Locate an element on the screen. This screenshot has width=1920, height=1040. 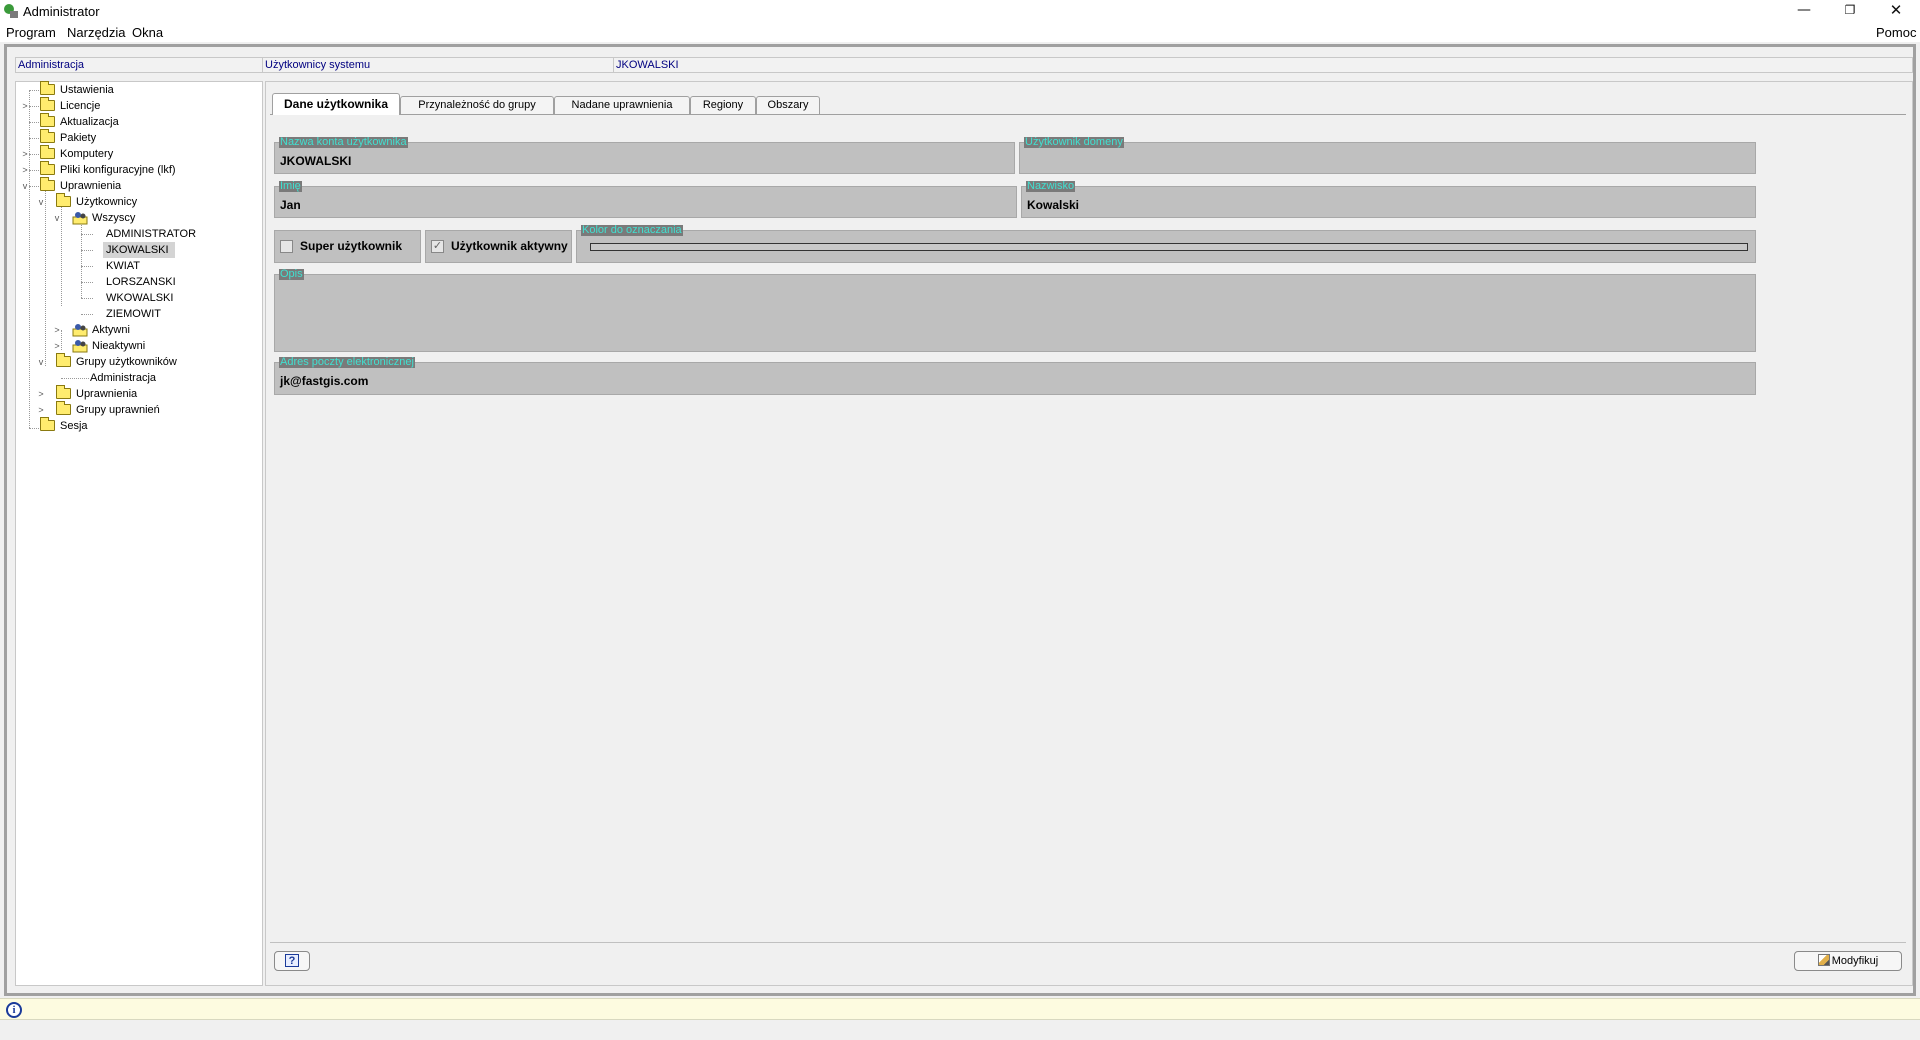
tab-przynaleznosc: Przynależność do grupy is located at coordinates (477, 105).